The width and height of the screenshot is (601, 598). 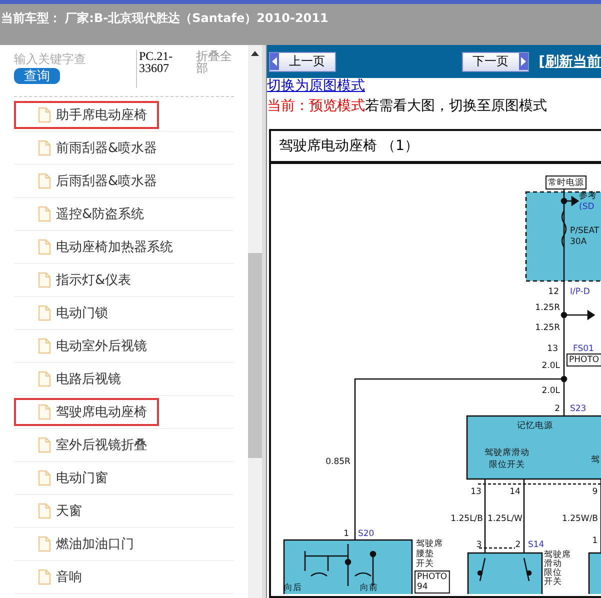 What do you see at coordinates (73, 379) in the screenshot?
I see `tree-item: 电路后视镜` at bounding box center [73, 379].